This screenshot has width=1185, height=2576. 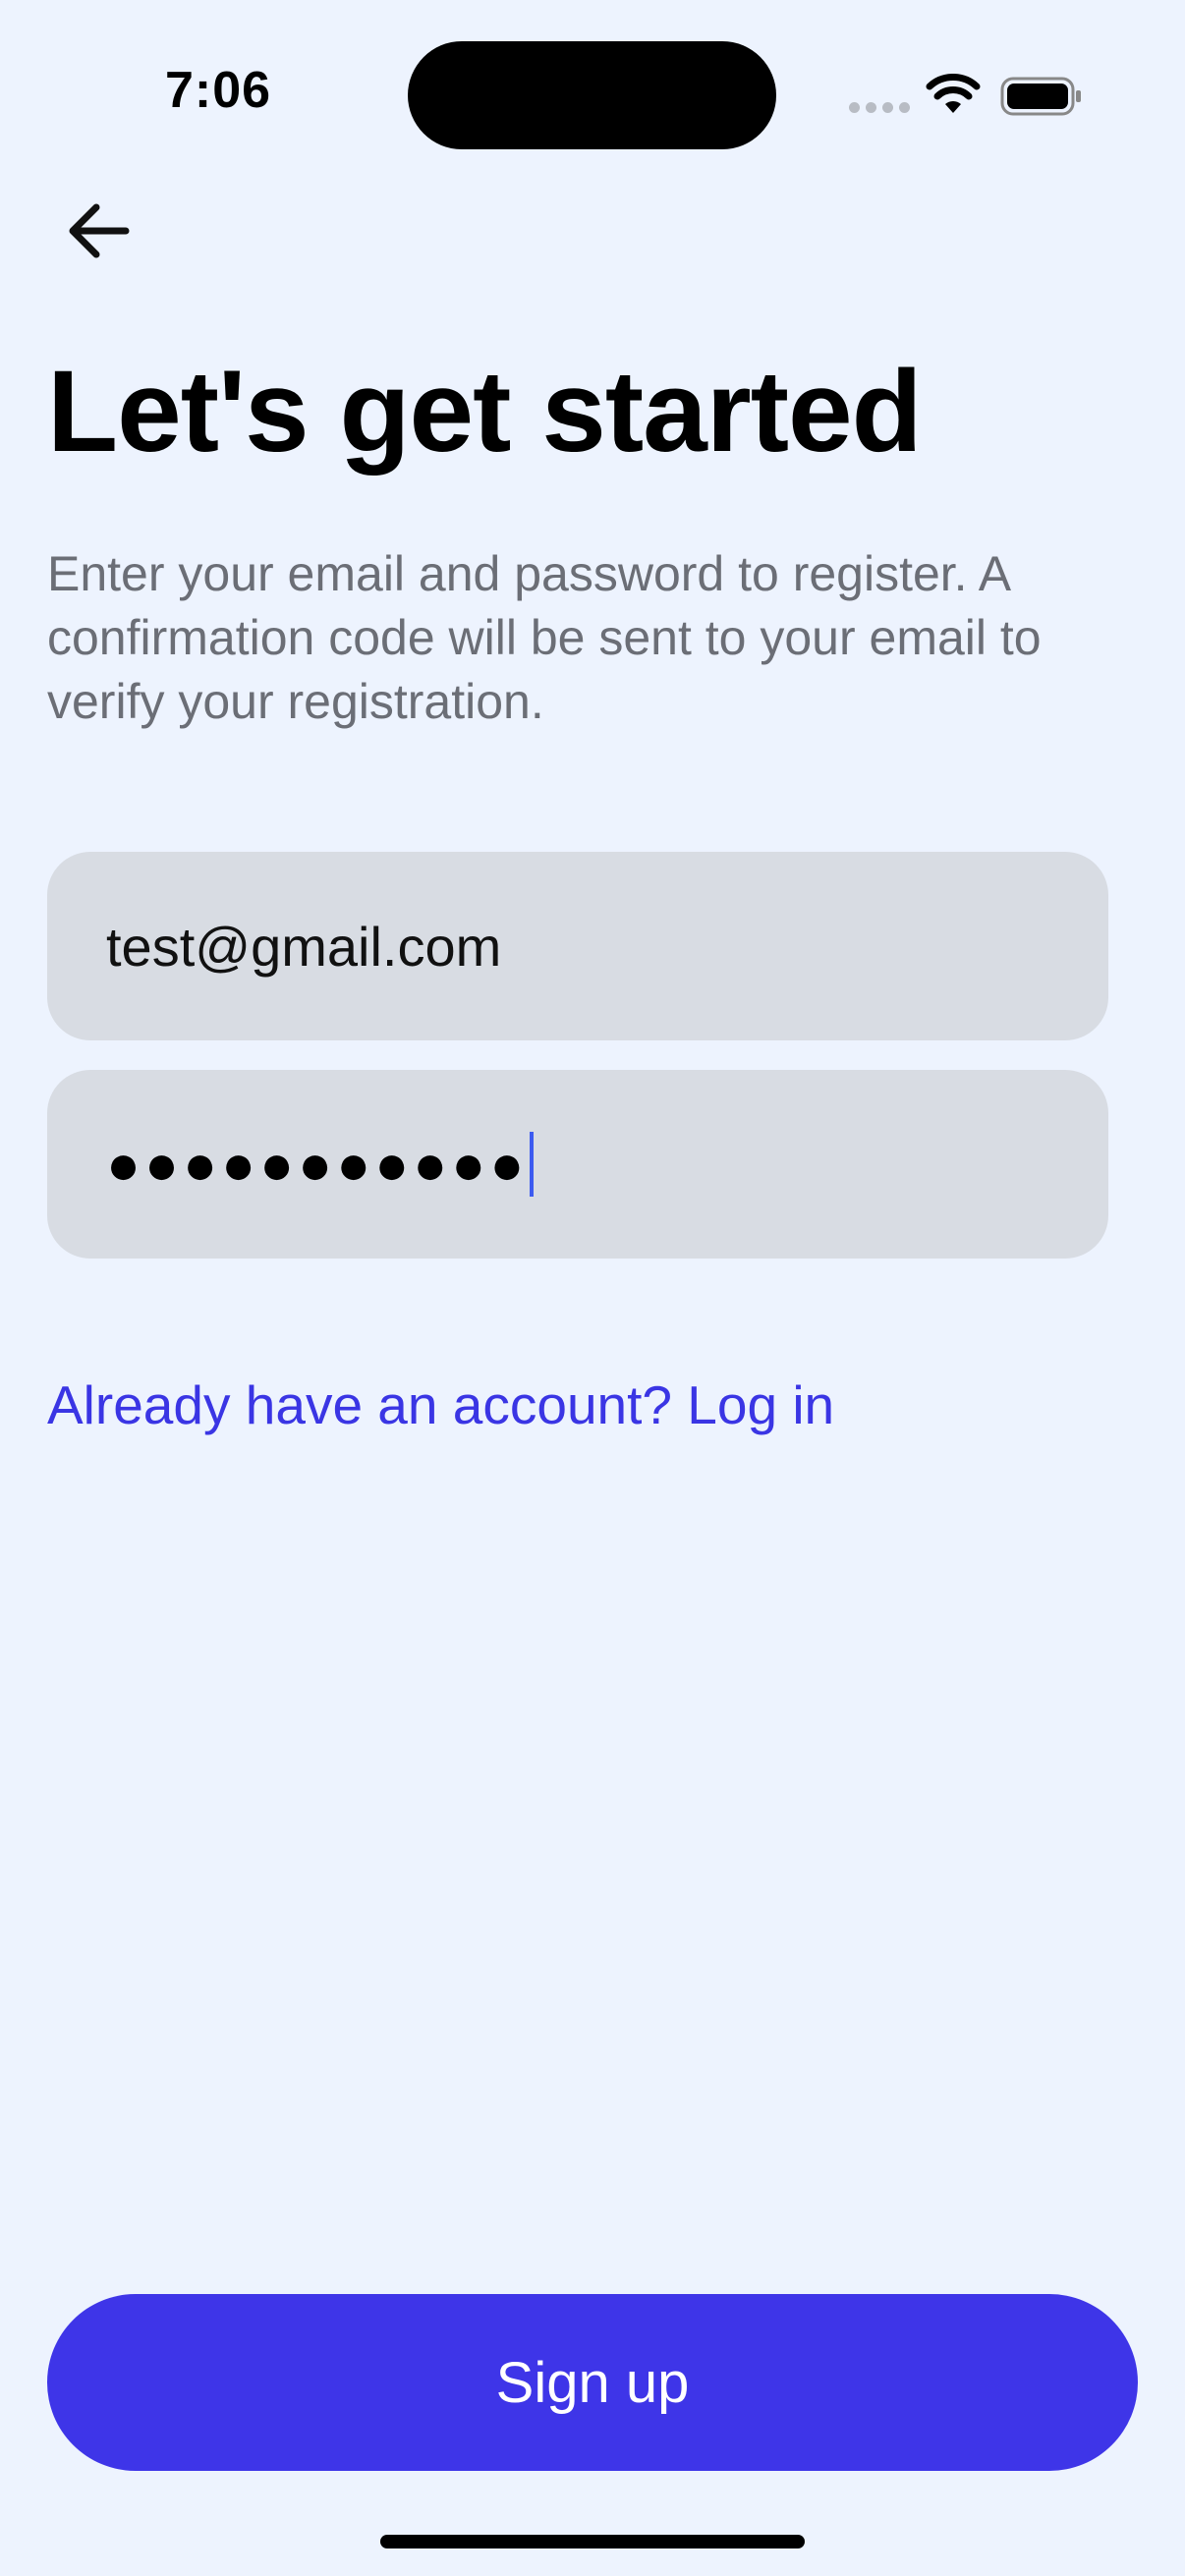 What do you see at coordinates (880, 107) in the screenshot?
I see `cellular-signal-icon` at bounding box center [880, 107].